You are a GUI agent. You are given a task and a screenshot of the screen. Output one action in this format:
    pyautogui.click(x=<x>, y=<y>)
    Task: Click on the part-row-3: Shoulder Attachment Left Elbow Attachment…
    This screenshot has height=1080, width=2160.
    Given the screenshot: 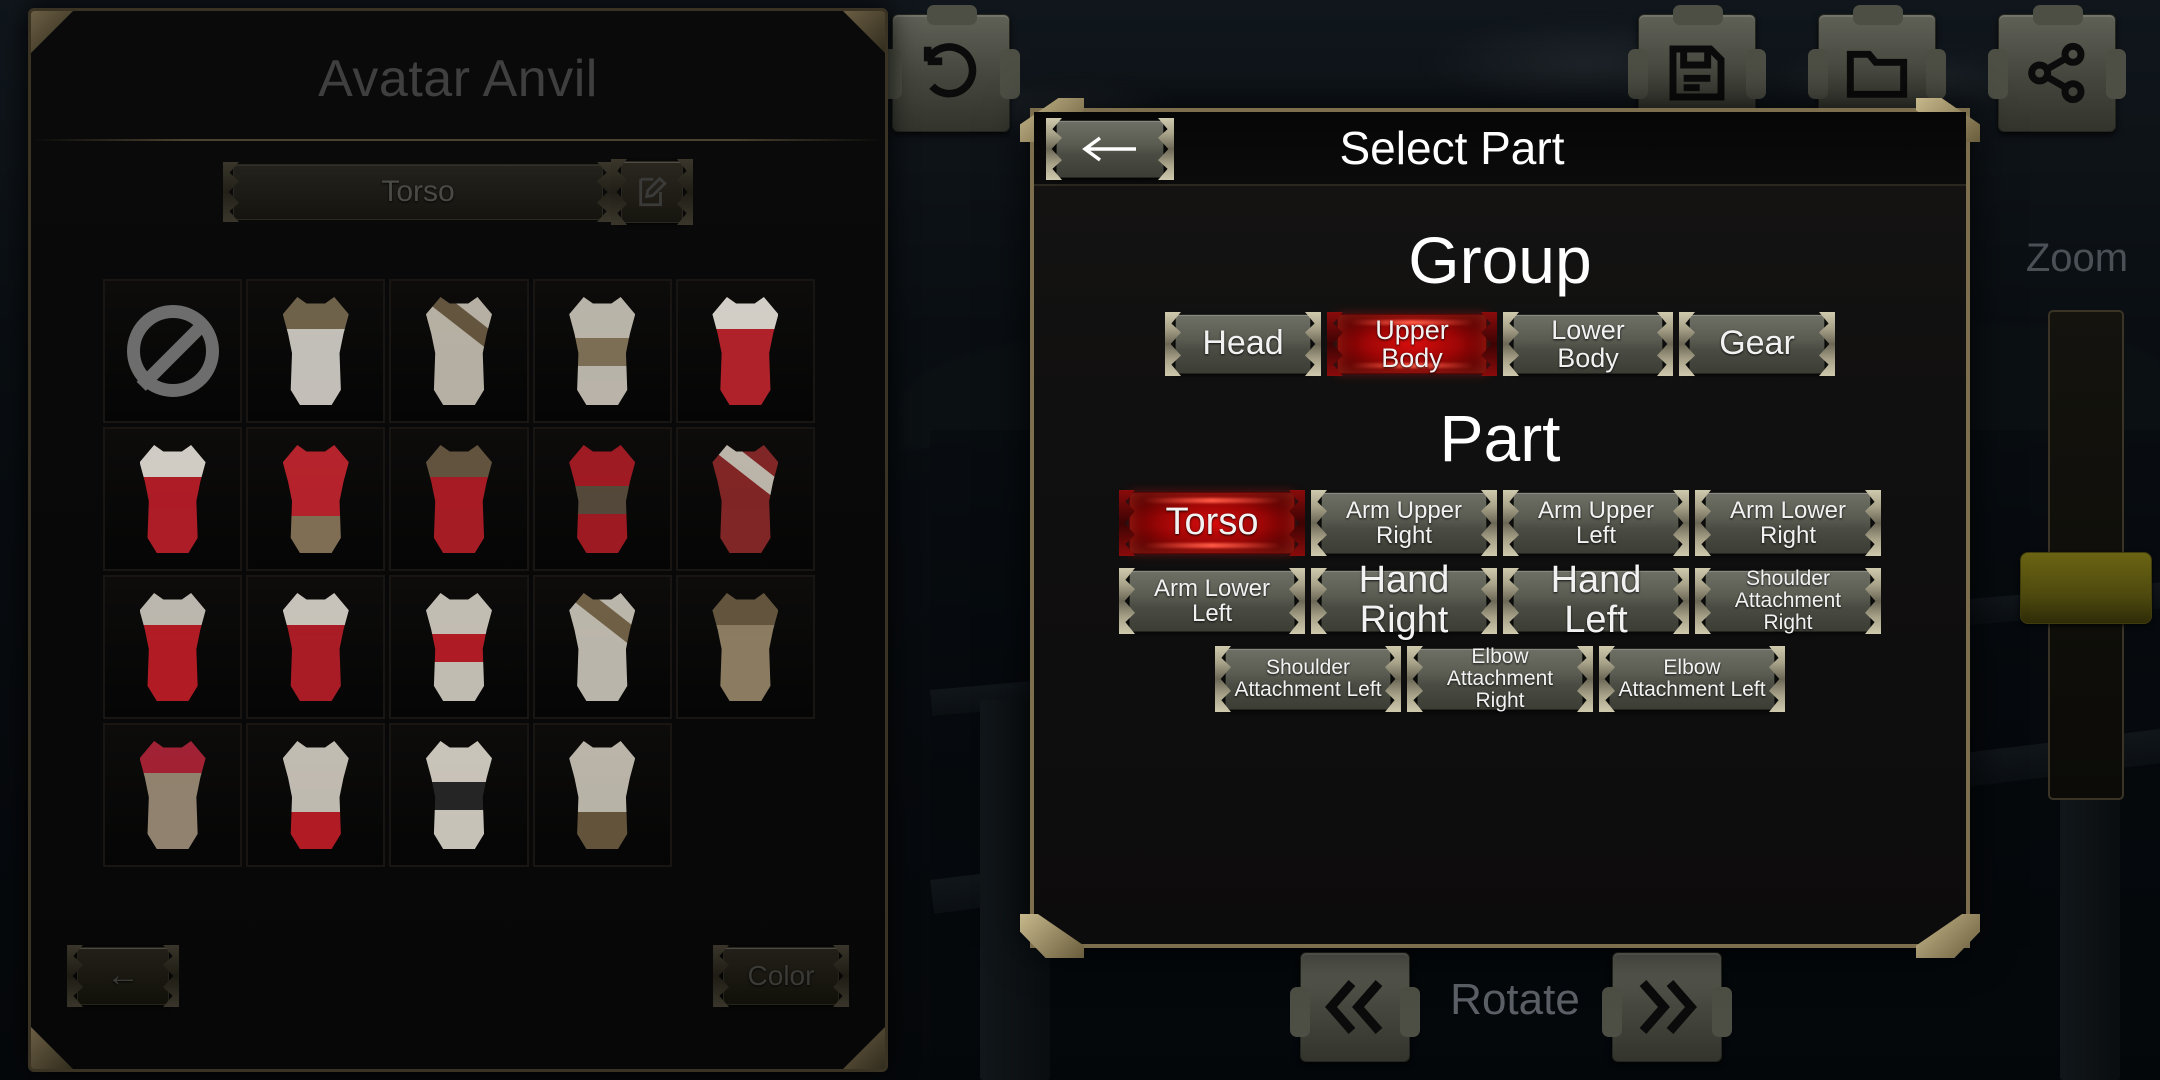 What is the action you would take?
    pyautogui.click(x=1500, y=678)
    